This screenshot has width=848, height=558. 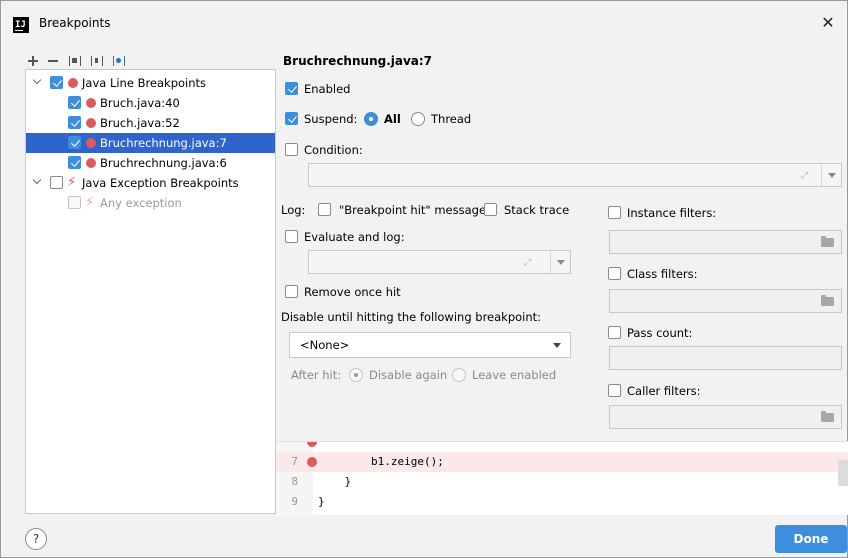 What do you see at coordinates (53, 61) in the screenshot?
I see `remove-icon` at bounding box center [53, 61].